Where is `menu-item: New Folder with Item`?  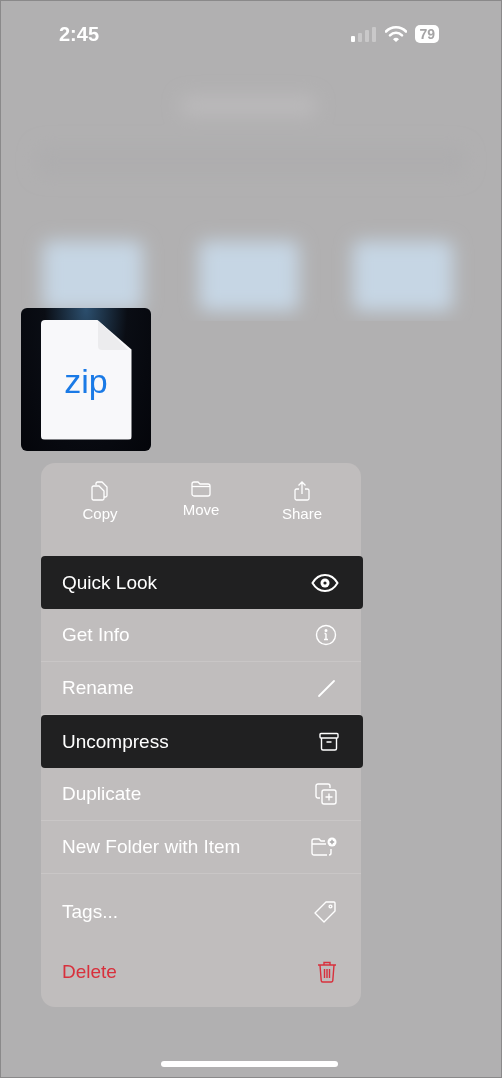
menu-item: New Folder with Item is located at coordinates (201, 847).